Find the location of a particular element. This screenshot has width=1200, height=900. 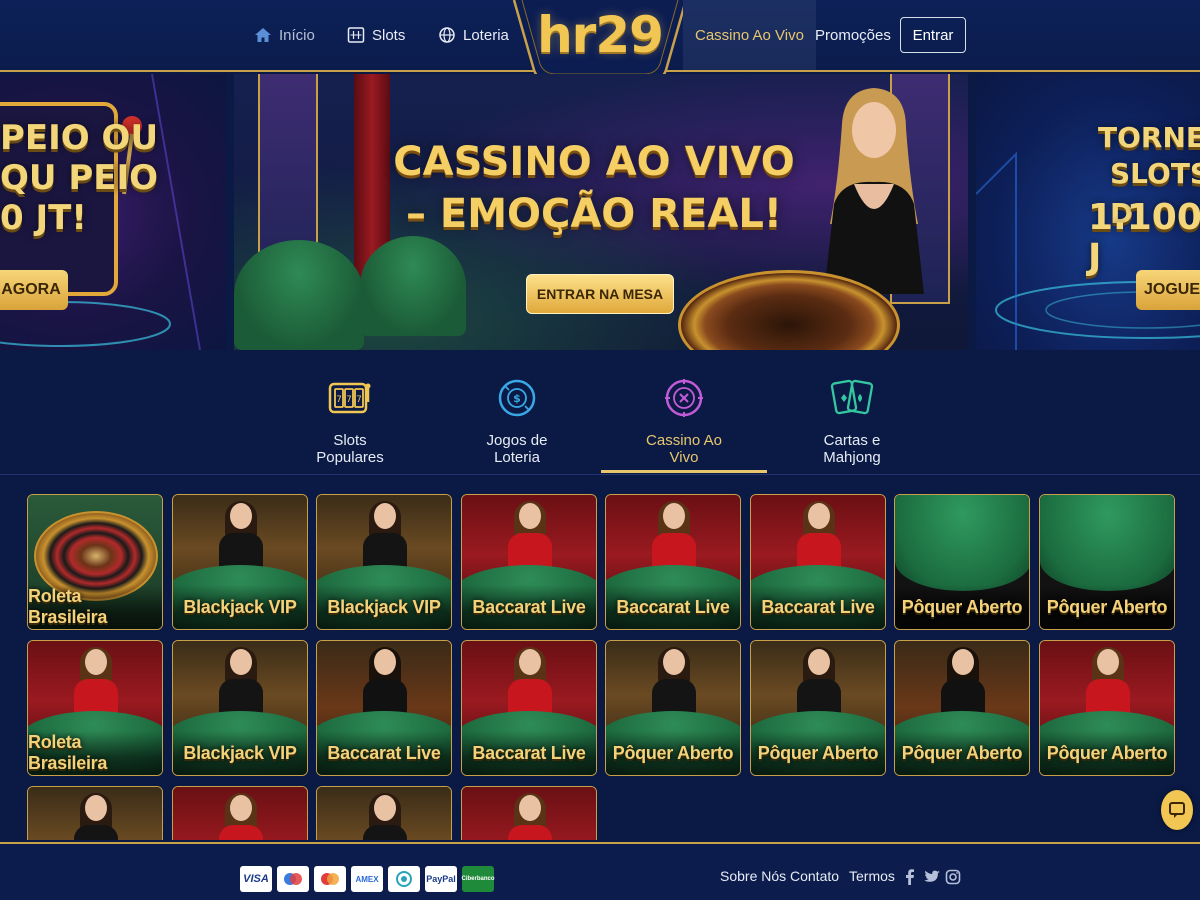

roulette-chip-icon is located at coordinates (684, 398).